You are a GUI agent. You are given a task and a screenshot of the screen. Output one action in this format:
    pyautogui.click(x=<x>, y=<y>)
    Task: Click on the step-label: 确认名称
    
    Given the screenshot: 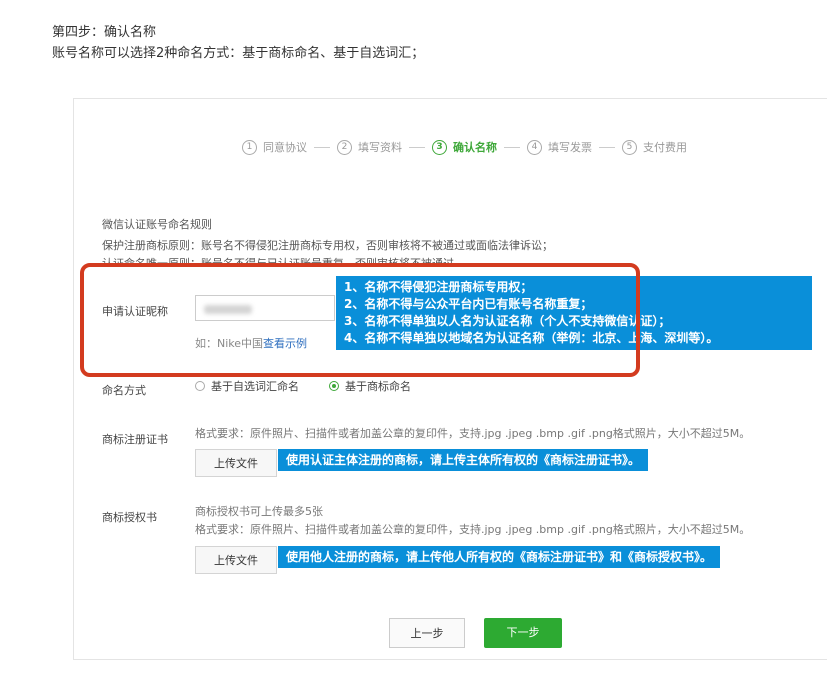 What is the action you would take?
    pyautogui.click(x=475, y=147)
    